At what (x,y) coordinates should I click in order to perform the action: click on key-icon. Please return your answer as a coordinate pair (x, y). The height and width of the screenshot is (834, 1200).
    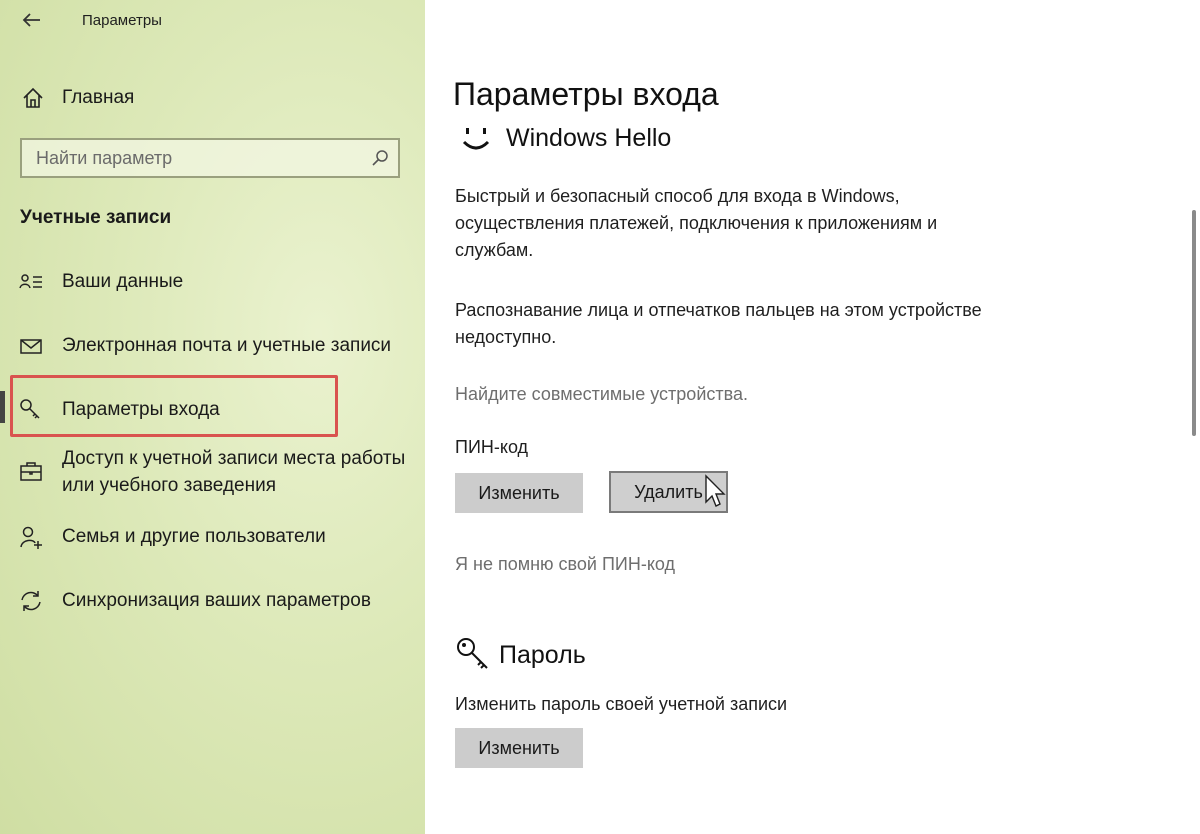
    Looking at the image, I should click on (30, 409).